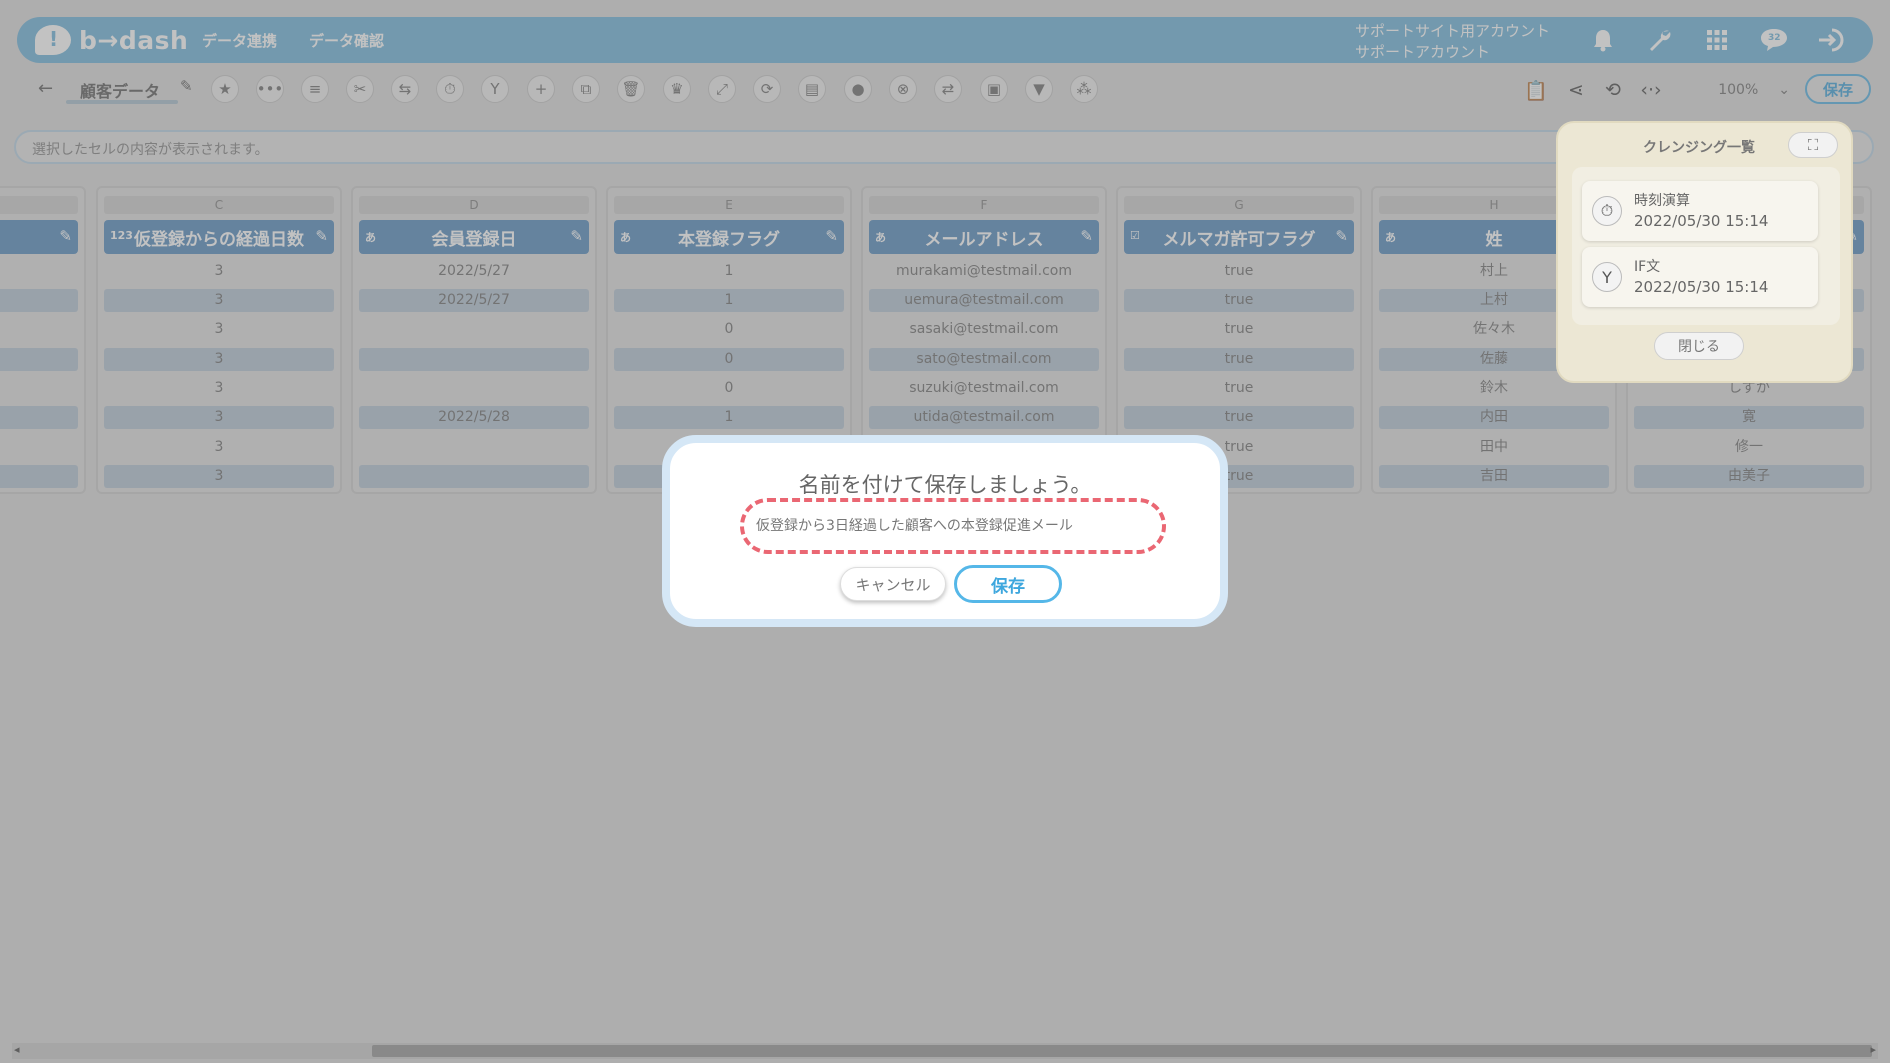  I want to click on stopwatch-icon: ⏱, so click(1607, 211).